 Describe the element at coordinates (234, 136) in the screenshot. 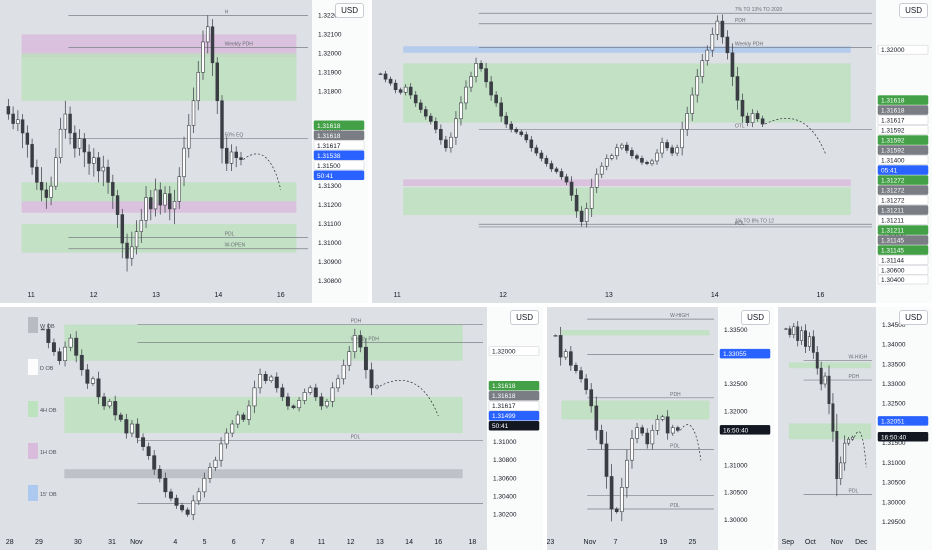

I see `level-label: 50% EQ` at that location.